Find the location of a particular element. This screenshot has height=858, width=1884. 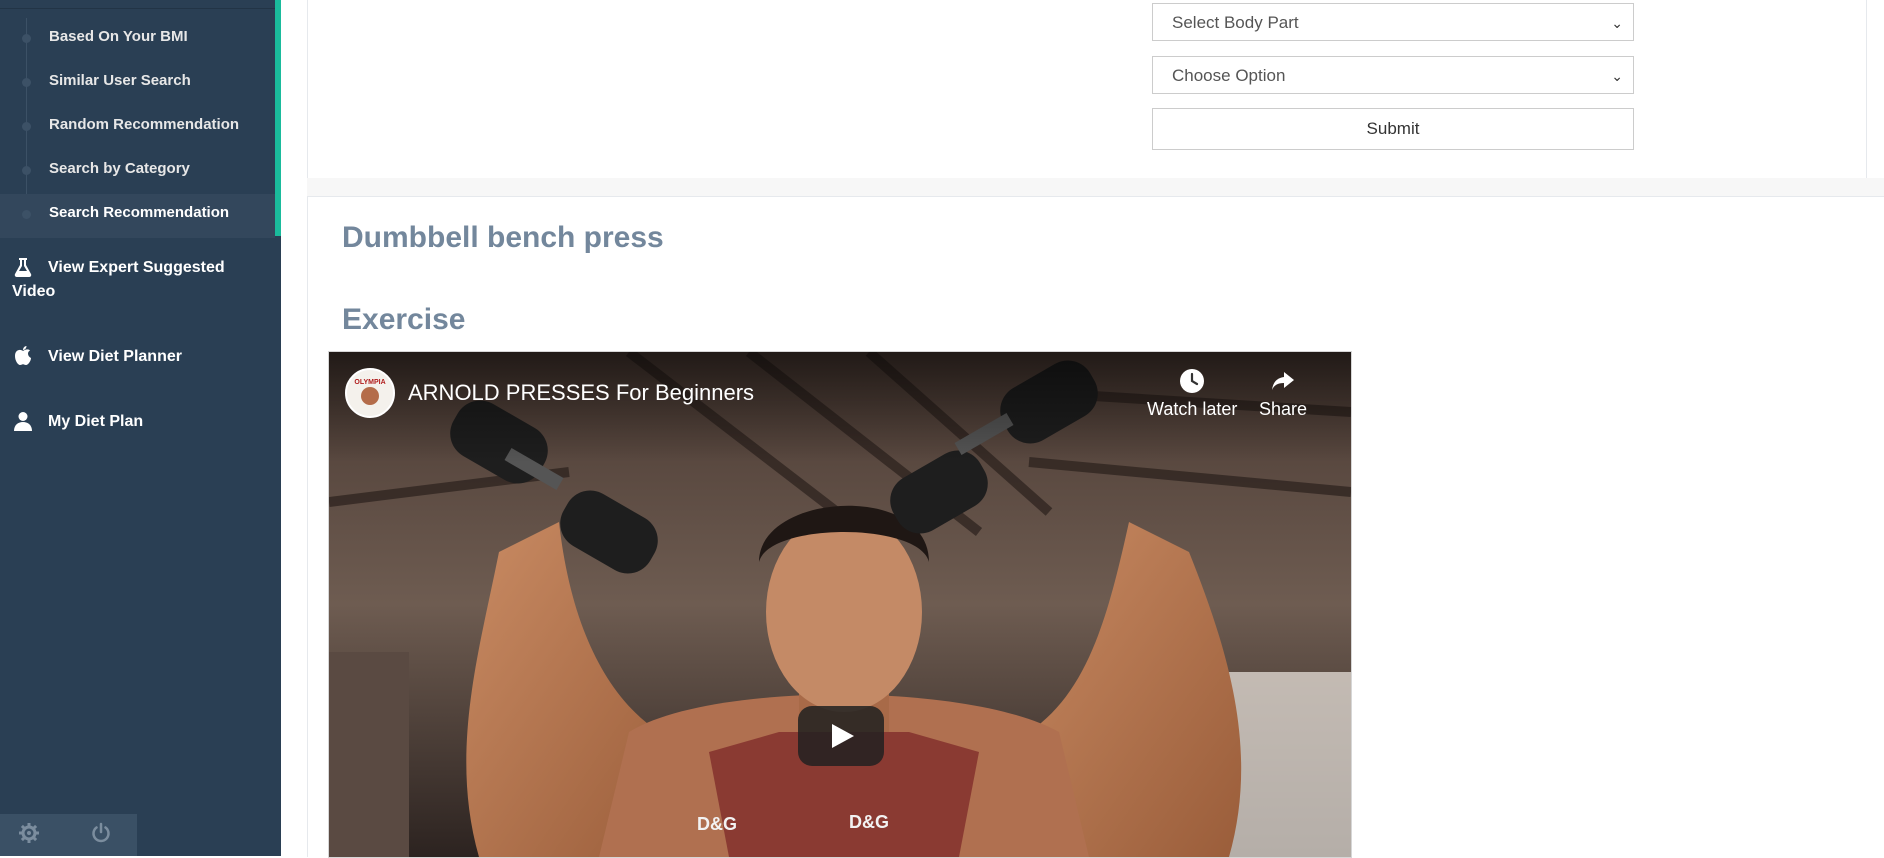

sidebar-item-diet-planner: View Diet Planner is located at coordinates (137, 358).